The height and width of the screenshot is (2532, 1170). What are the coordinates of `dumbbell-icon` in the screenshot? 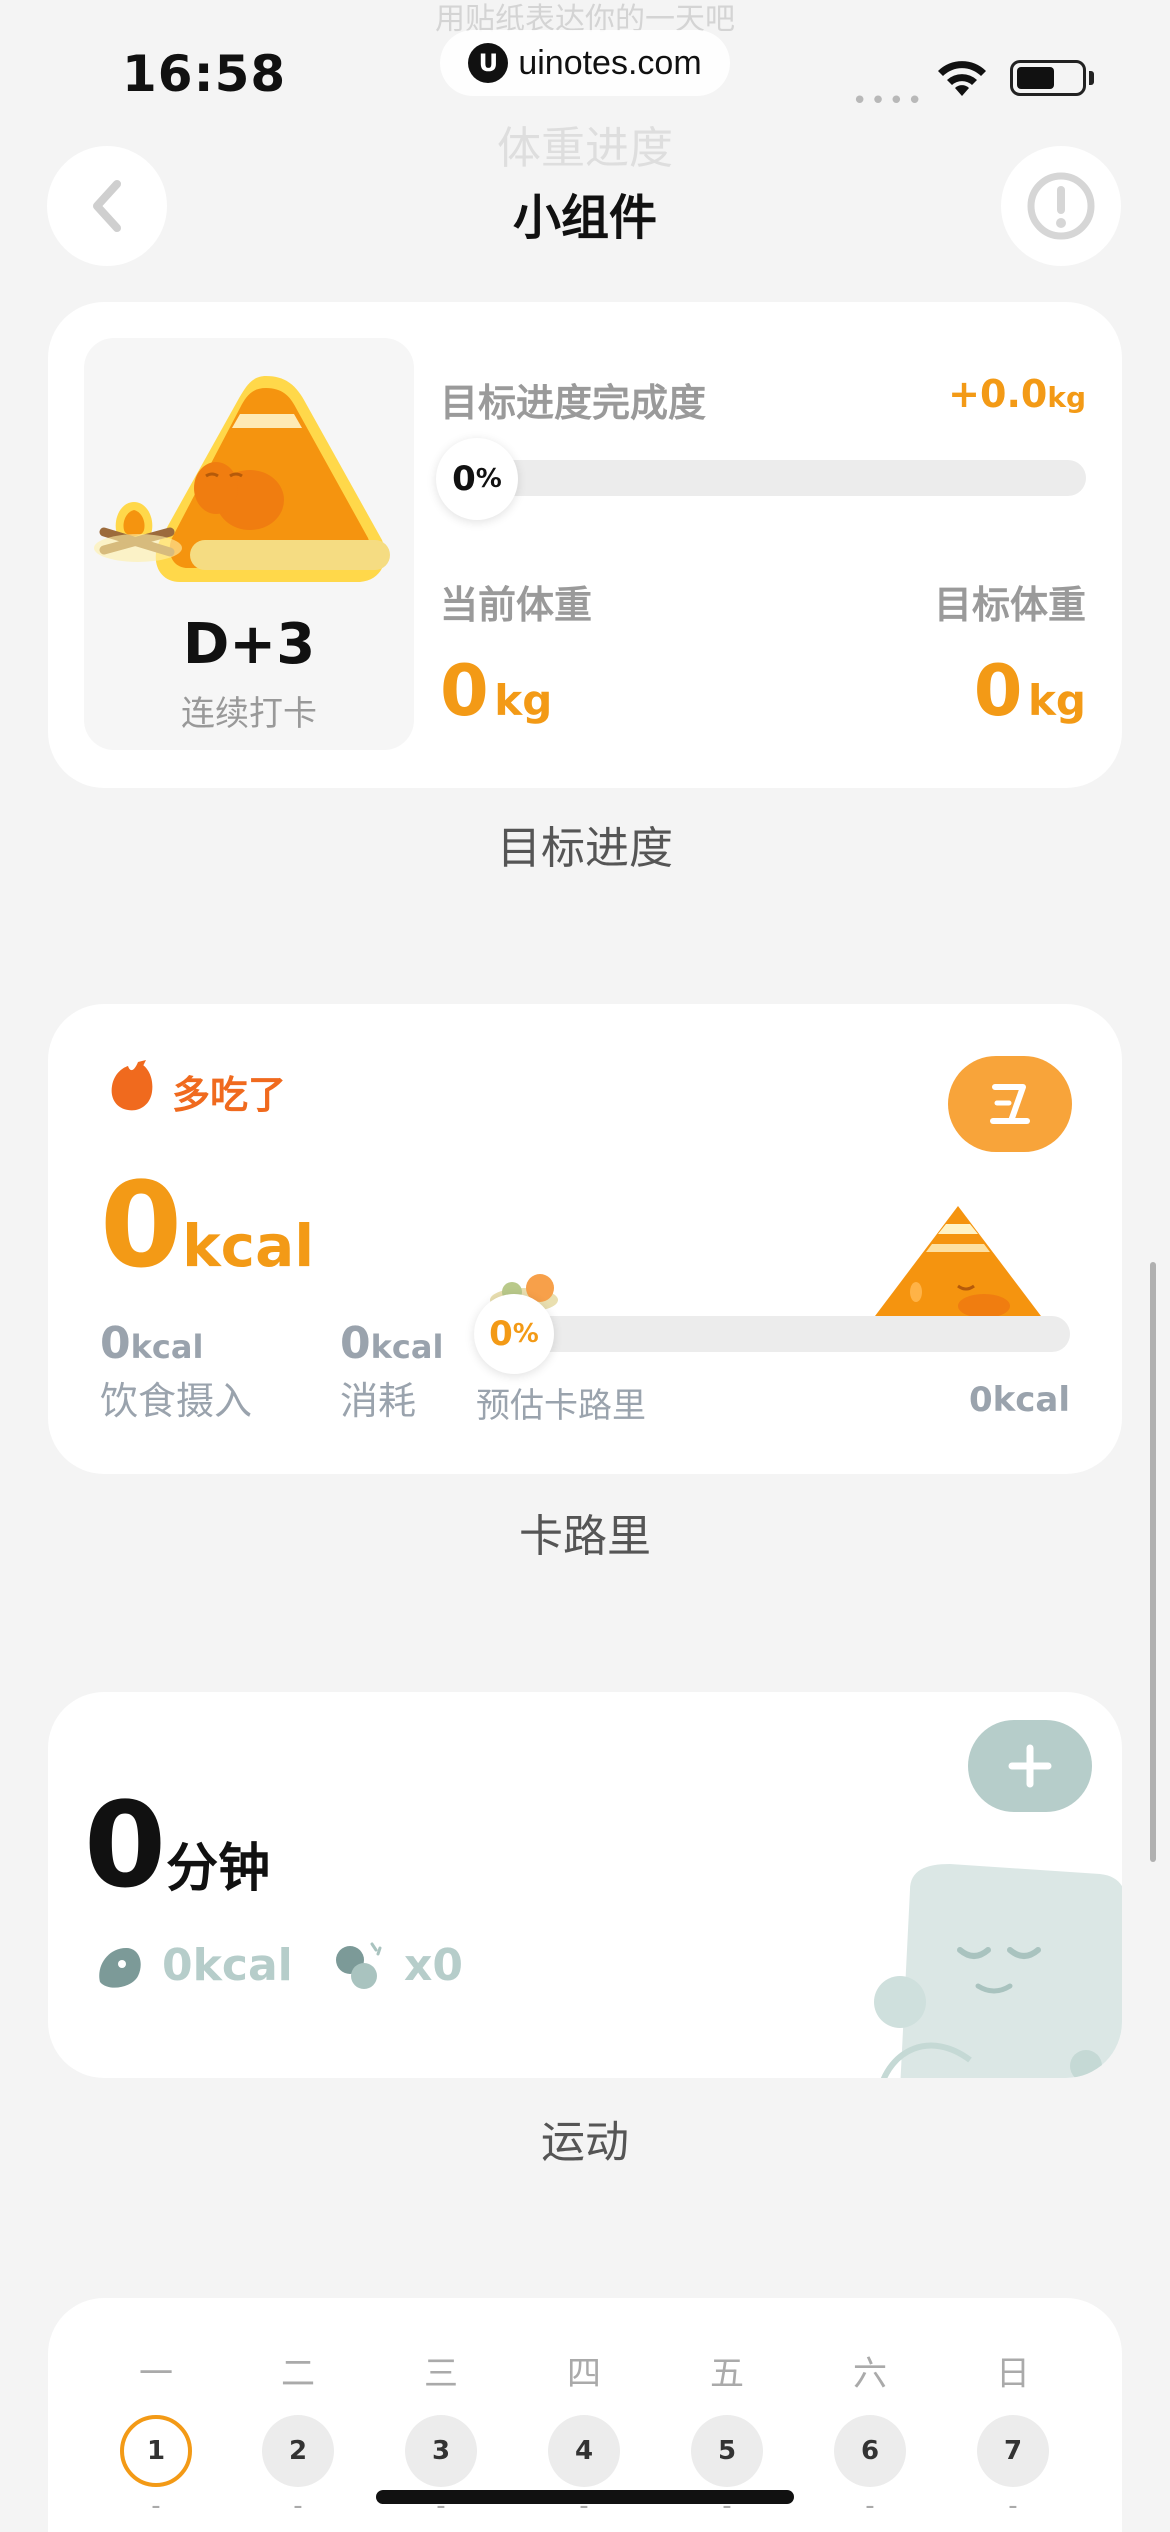 It's located at (359, 1965).